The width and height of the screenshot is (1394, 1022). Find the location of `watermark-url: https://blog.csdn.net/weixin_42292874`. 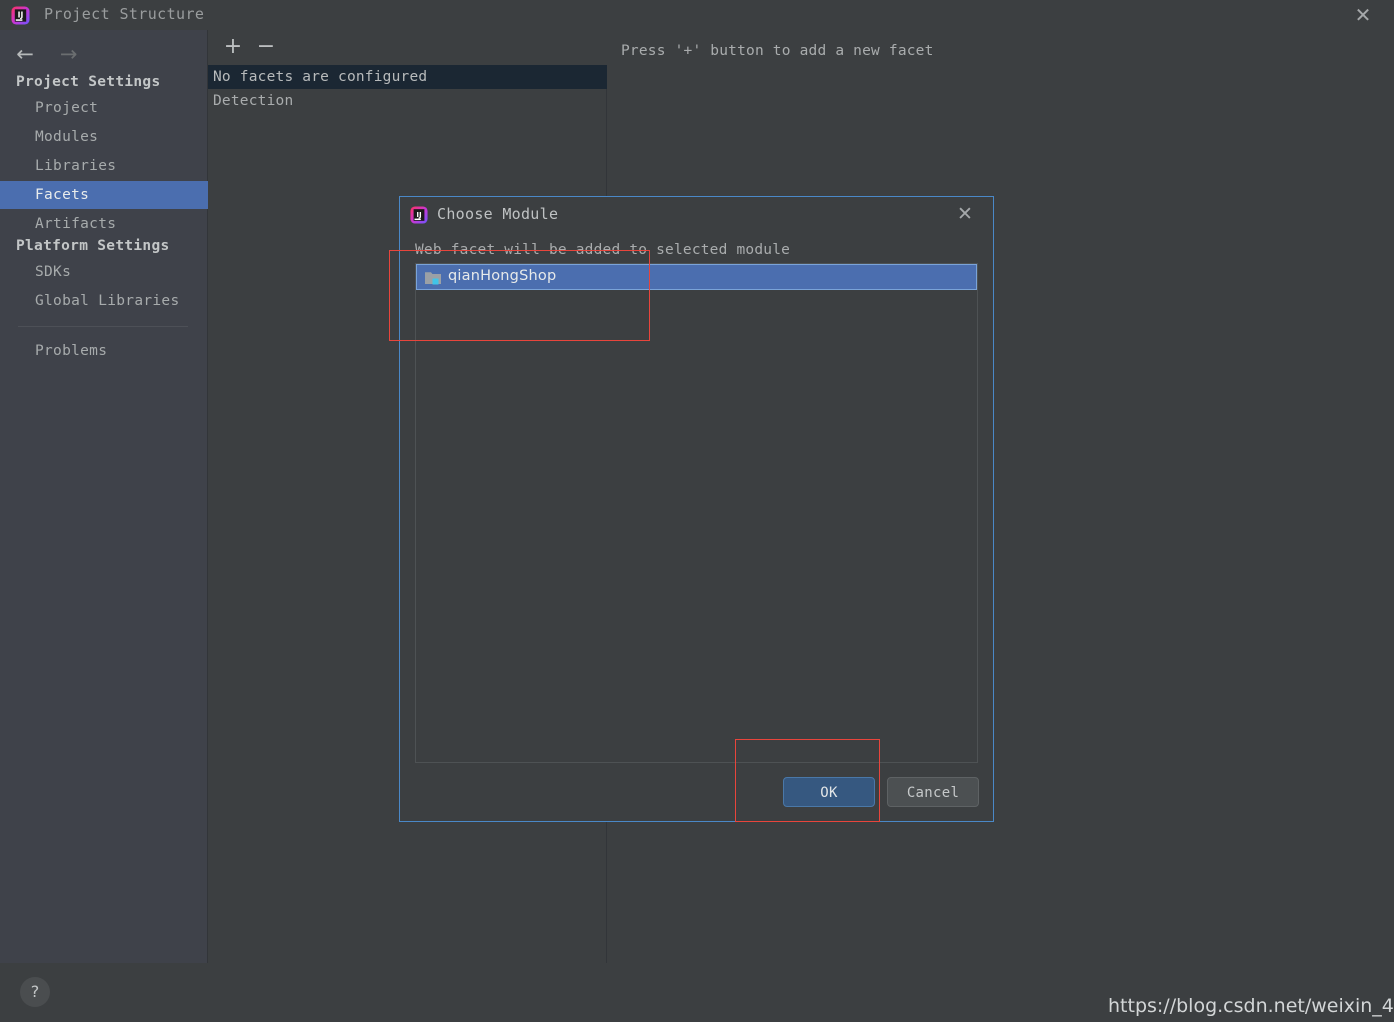

watermark-url: https://blog.csdn.net/weixin_42292874 is located at coordinates (1251, 1006).